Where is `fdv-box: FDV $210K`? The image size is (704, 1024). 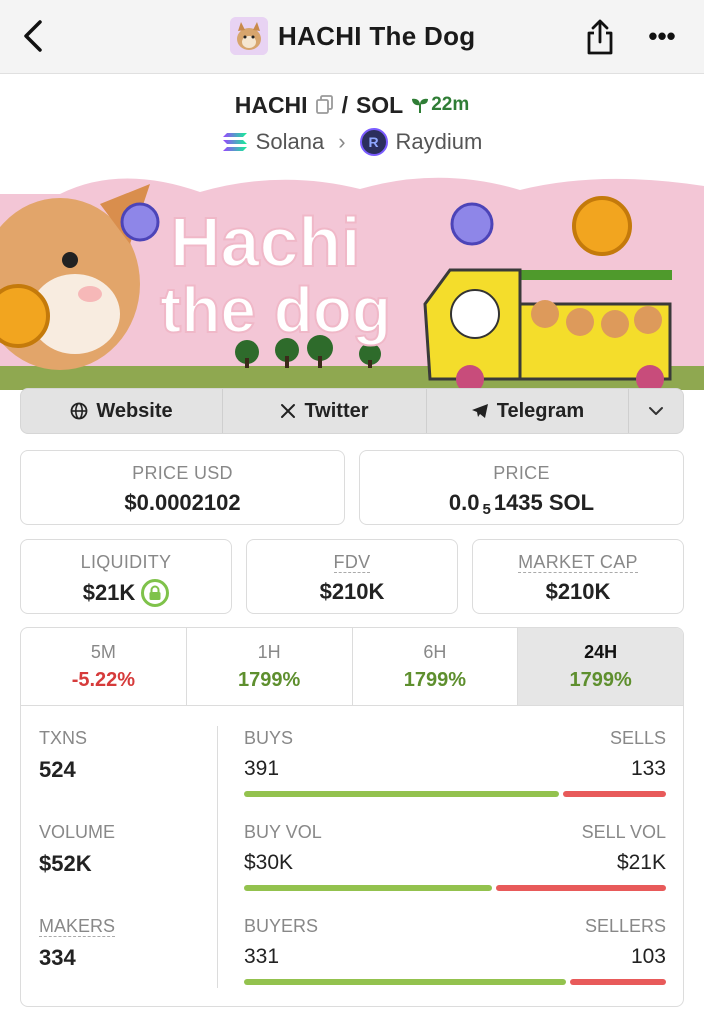 fdv-box: FDV $210K is located at coordinates (352, 576).